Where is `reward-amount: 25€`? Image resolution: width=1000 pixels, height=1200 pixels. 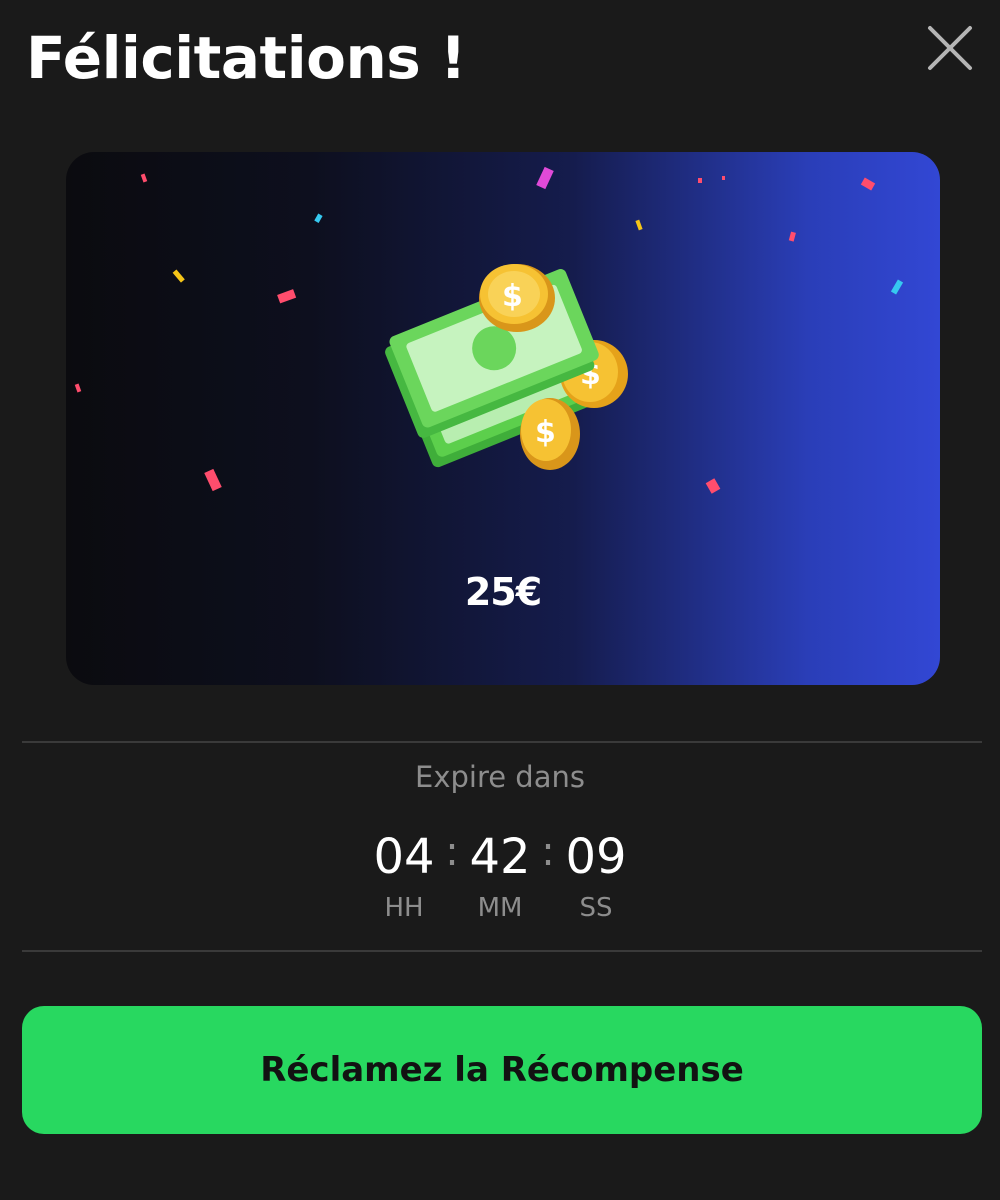 reward-amount: 25€ is located at coordinates (503, 592).